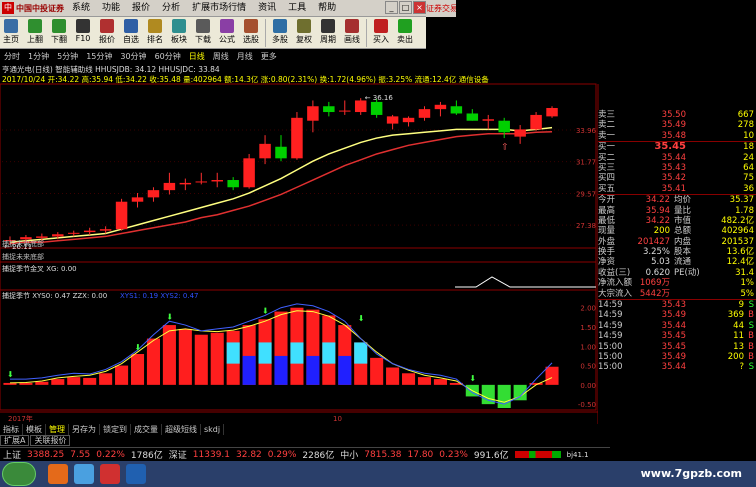 Image resolution: width=756 pixels, height=487 pixels. What do you see at coordinates (159, 296) in the screenshot?
I see `season-more: XYS1: 0.19 XYS2: 0.47` at bounding box center [159, 296].